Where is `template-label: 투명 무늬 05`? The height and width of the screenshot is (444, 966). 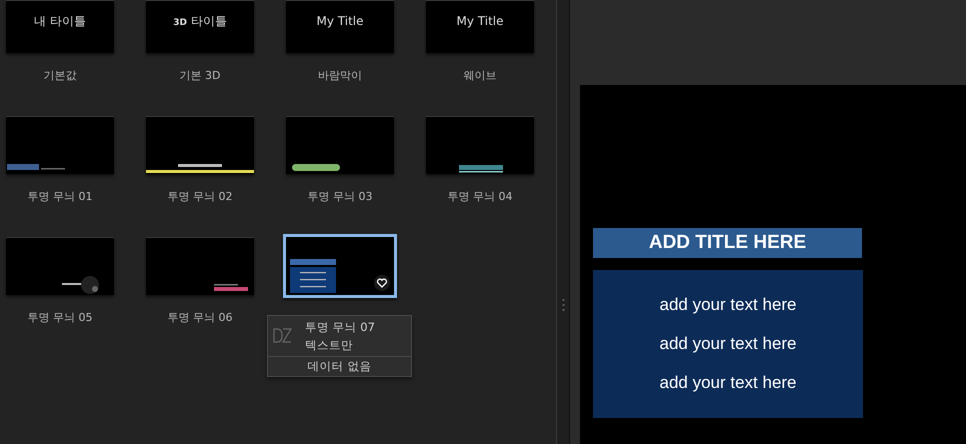
template-label: 투명 무늬 05 is located at coordinates (60, 318).